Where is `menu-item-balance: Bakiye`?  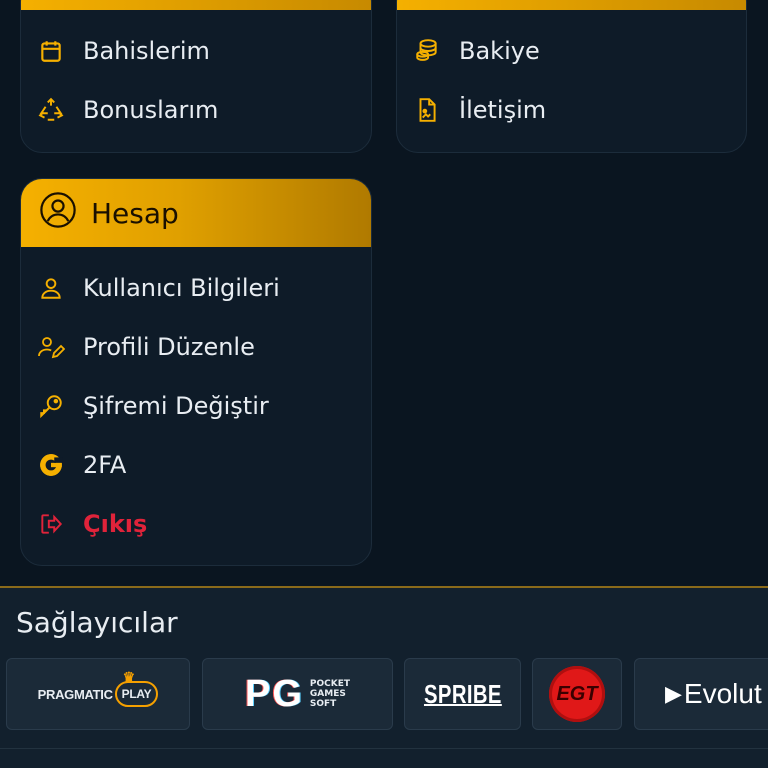
menu-item-balance: Bakiye is located at coordinates (476, 51).